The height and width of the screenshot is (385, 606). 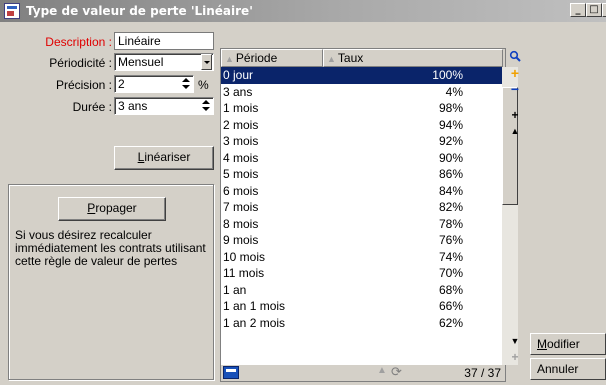 I want to click on table-row: 0 jour 100%, so click(x=363, y=75).